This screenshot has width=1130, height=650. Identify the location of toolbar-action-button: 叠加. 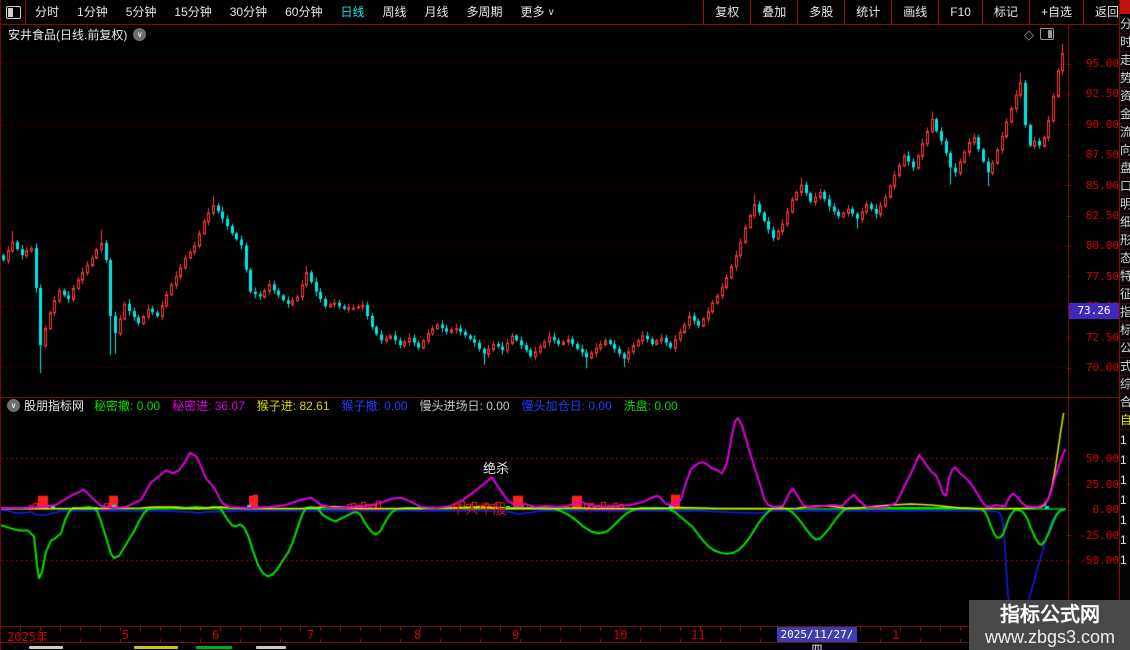
(773, 12).